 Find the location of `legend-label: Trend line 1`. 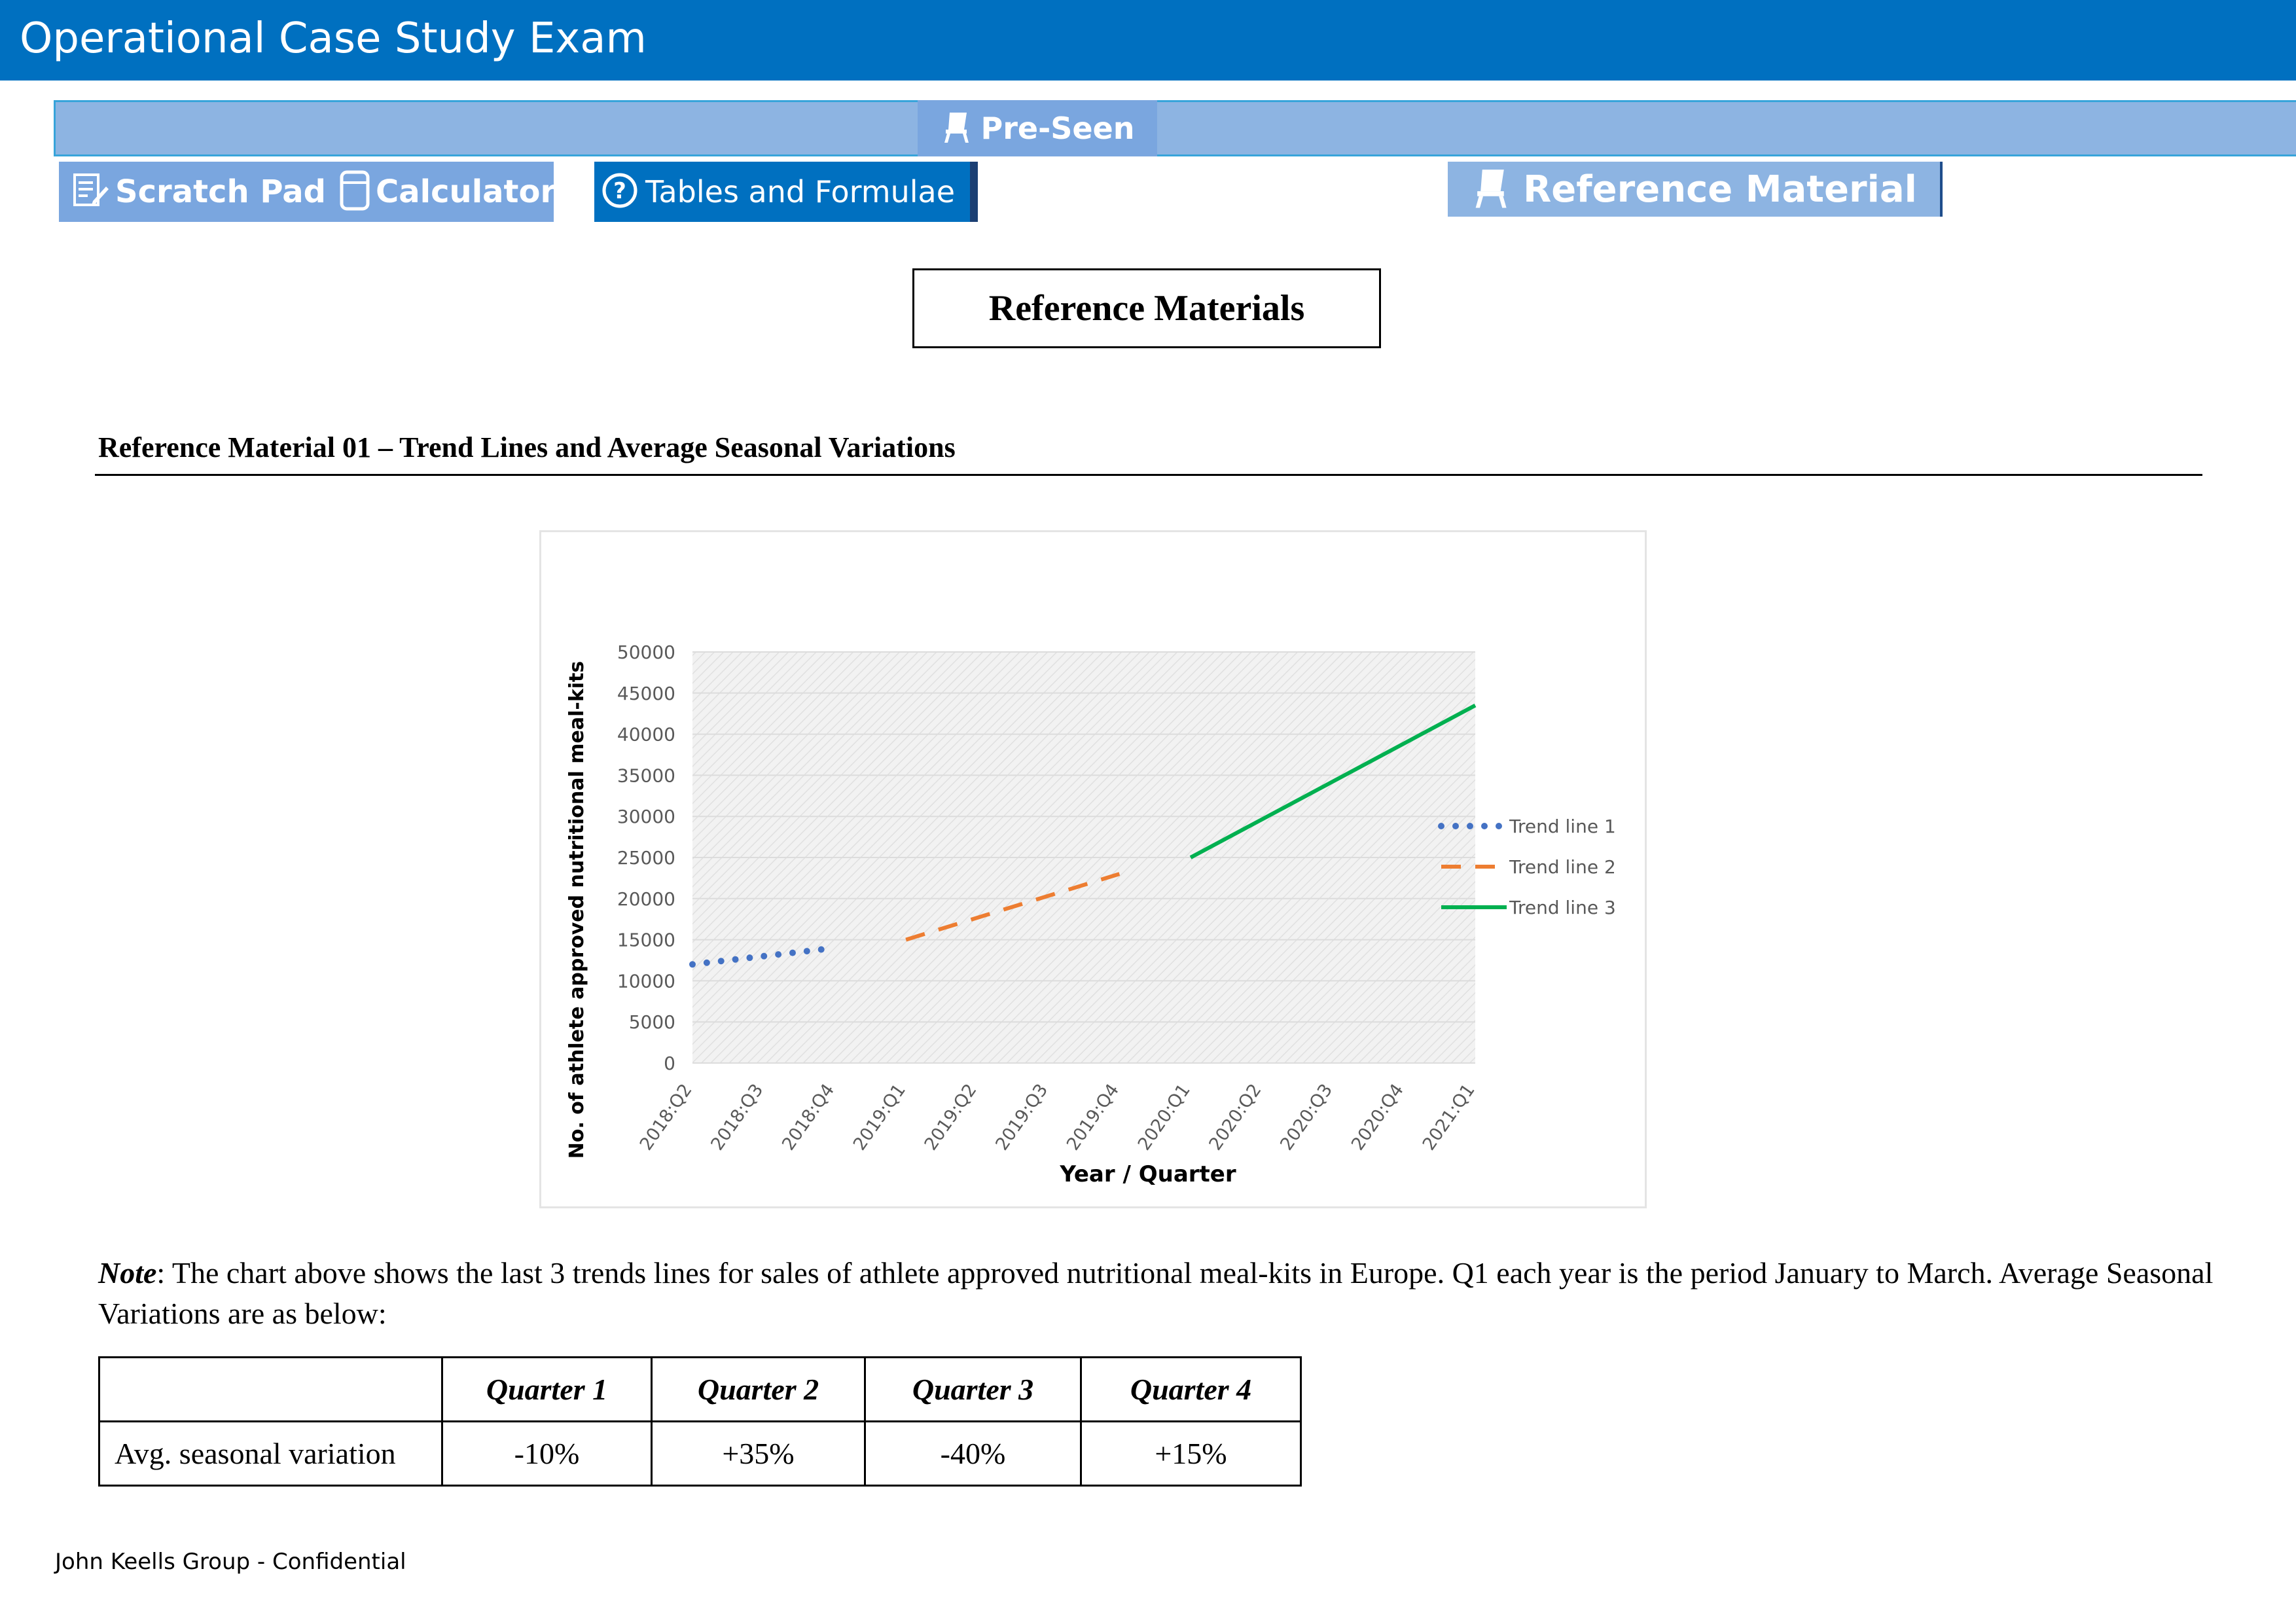

legend-label: Trend line 1 is located at coordinates (1562, 826).